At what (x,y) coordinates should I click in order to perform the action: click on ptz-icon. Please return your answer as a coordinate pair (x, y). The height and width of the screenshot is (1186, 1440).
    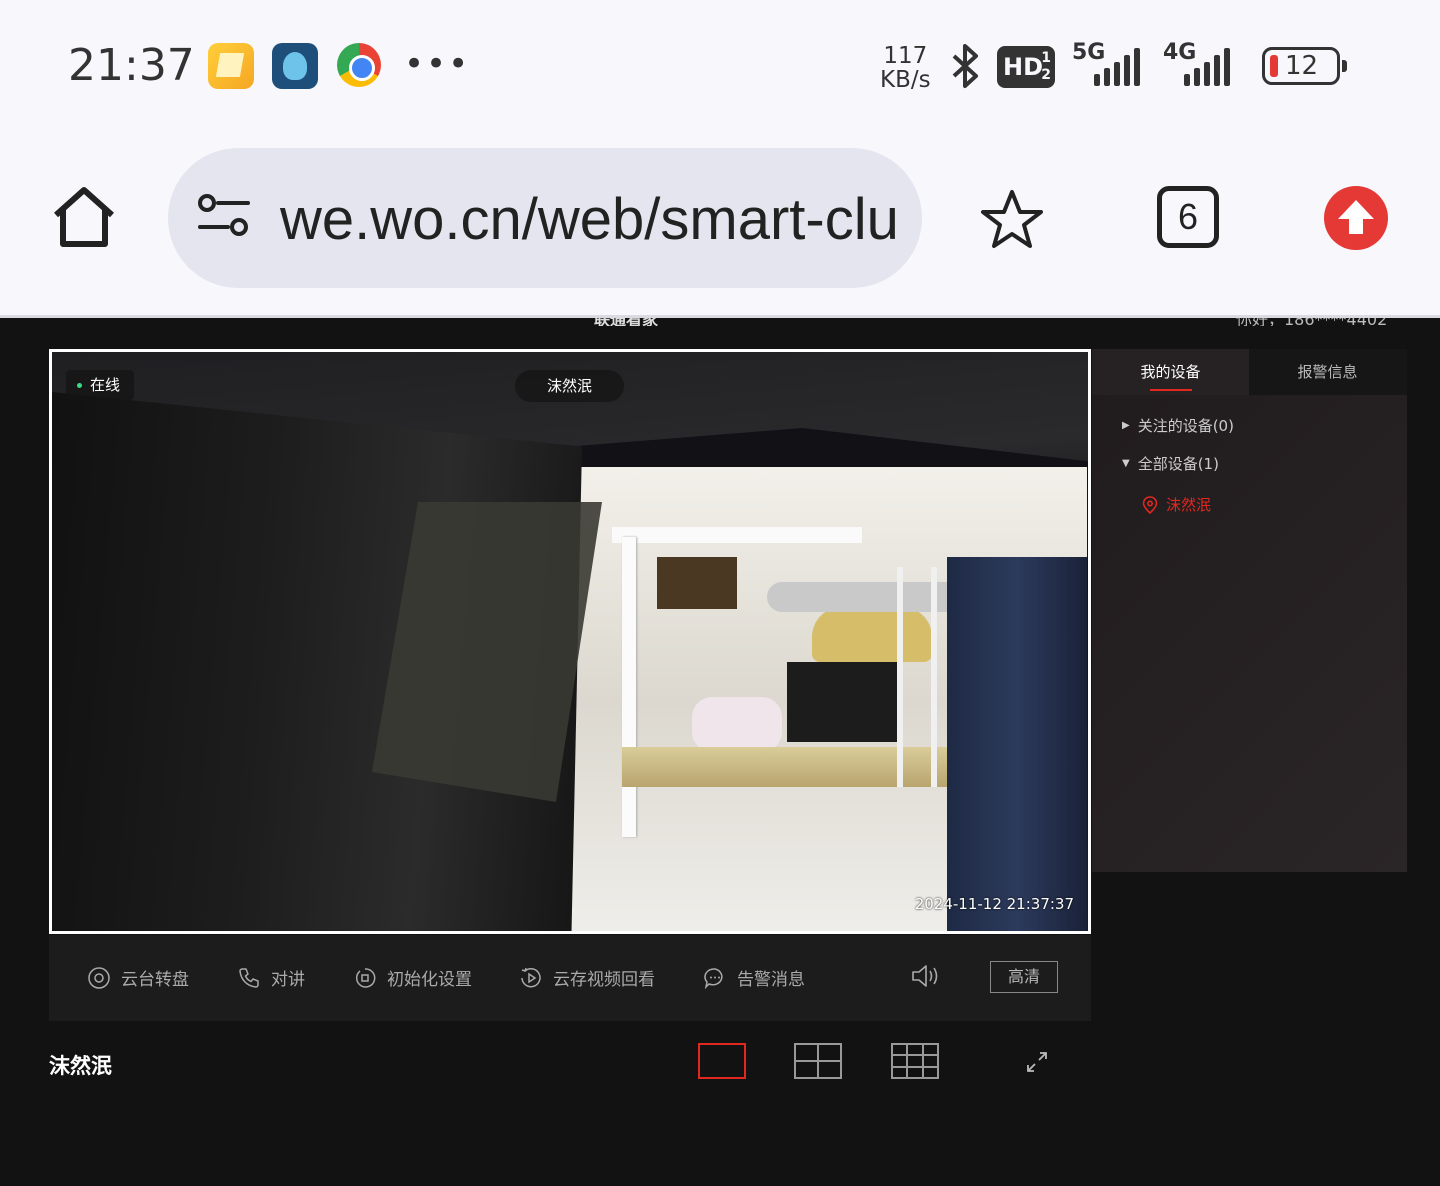
    Looking at the image, I should click on (99, 977).